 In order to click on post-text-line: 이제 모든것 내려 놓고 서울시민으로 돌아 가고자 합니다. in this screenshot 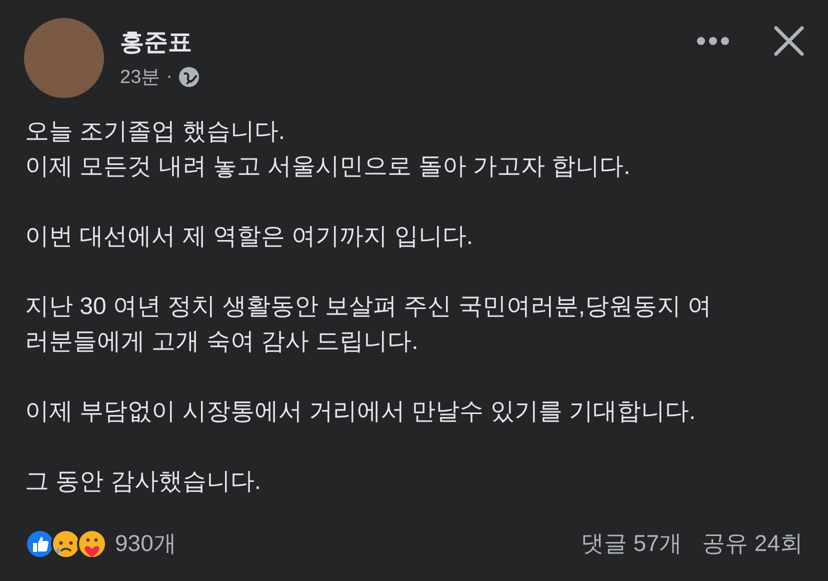, I will do `click(328, 167)`.